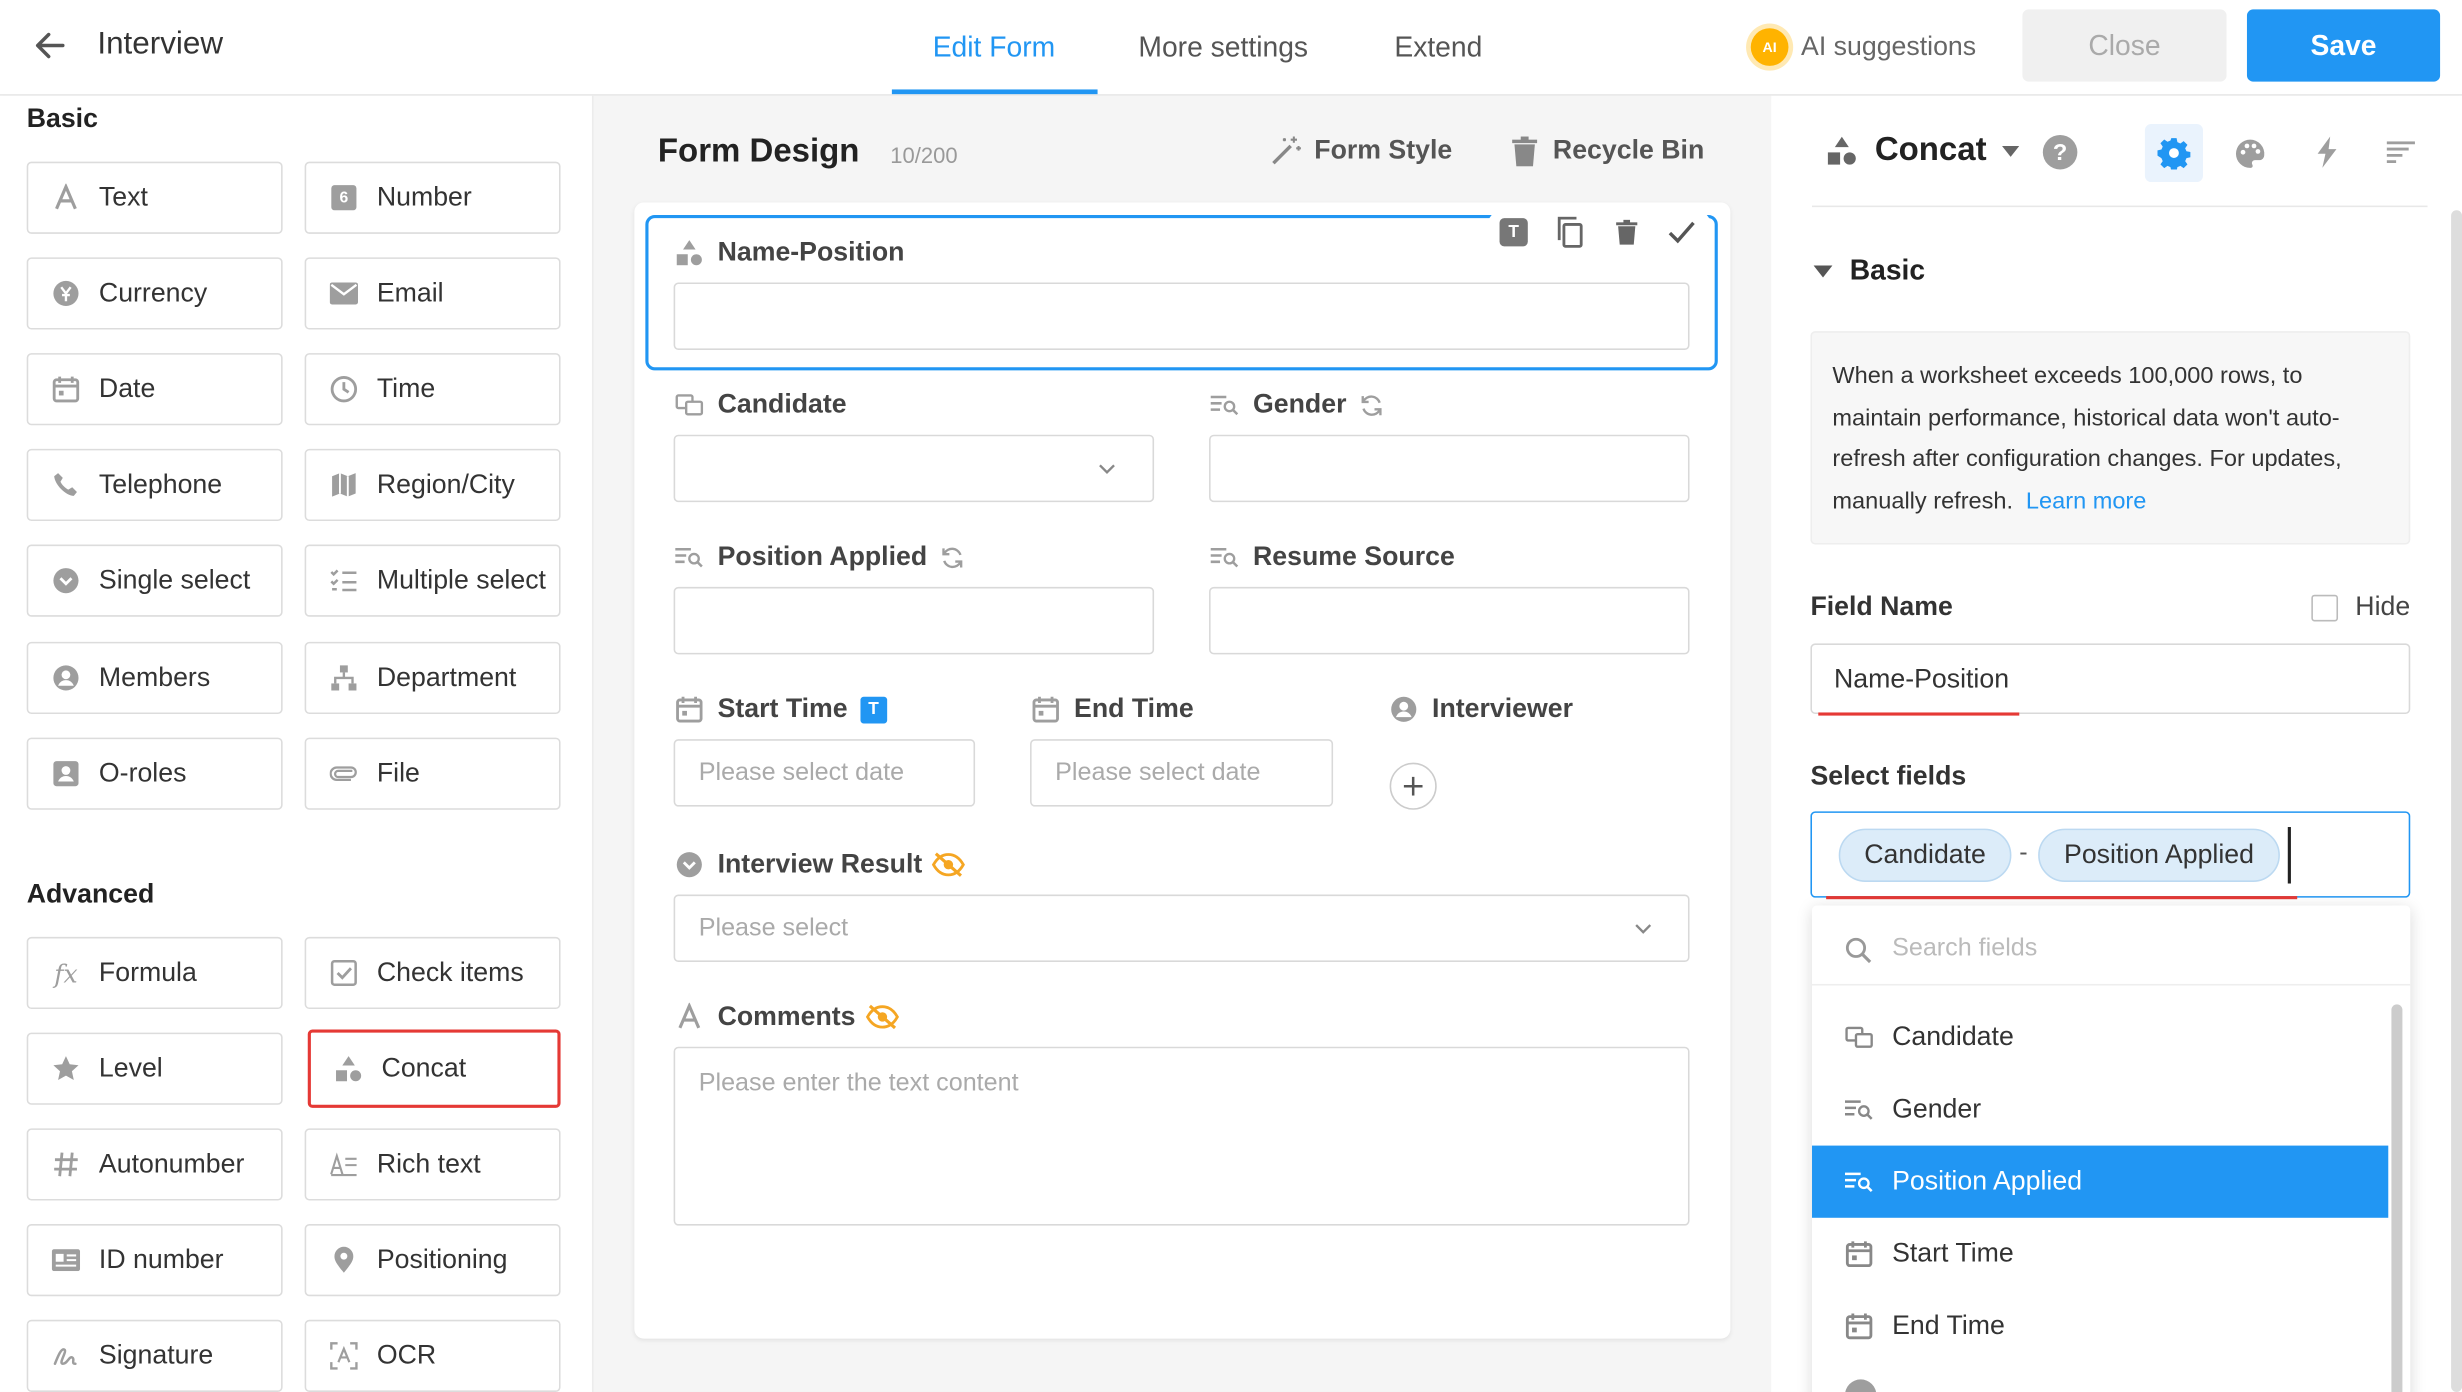 This screenshot has height=1392, width=2462. What do you see at coordinates (432, 293) in the screenshot?
I see `control-email: Email` at bounding box center [432, 293].